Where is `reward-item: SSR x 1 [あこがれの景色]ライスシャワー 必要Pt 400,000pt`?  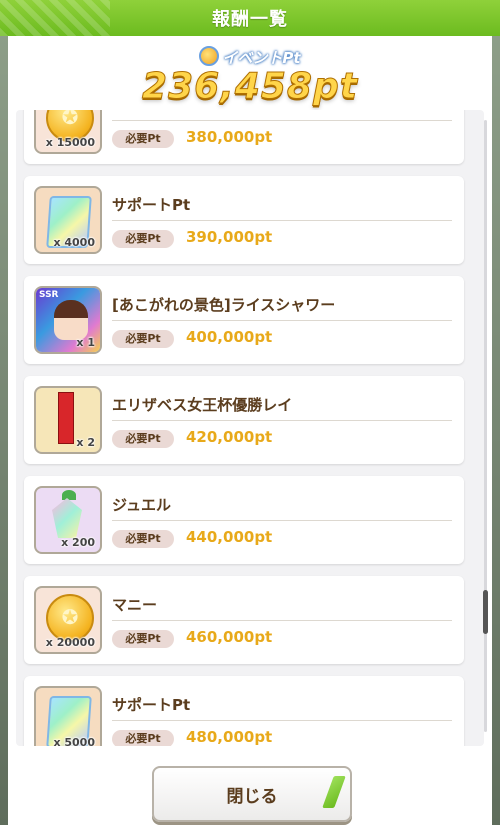
reward-item: SSR x 1 [あこがれの景色]ライスシャワー 必要Pt 400,000pt is located at coordinates (244, 320).